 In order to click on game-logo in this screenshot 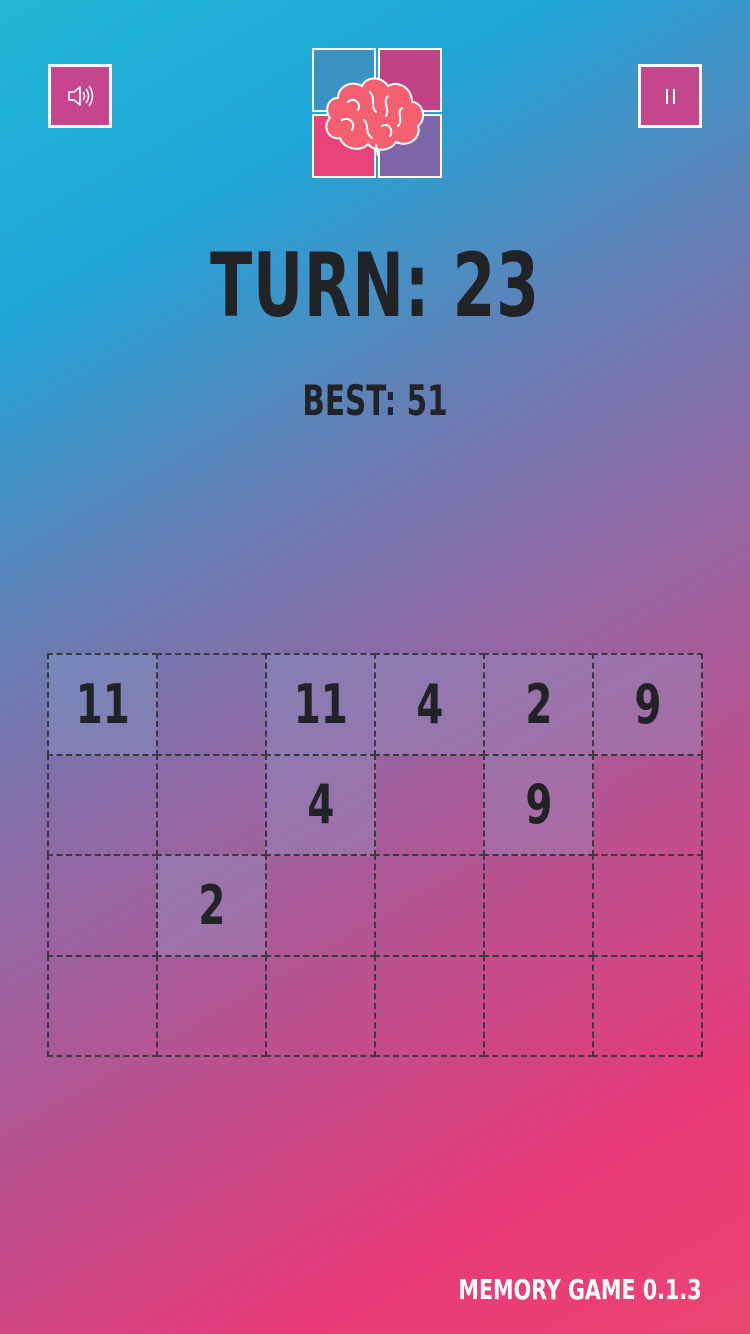, I will do `click(377, 113)`.